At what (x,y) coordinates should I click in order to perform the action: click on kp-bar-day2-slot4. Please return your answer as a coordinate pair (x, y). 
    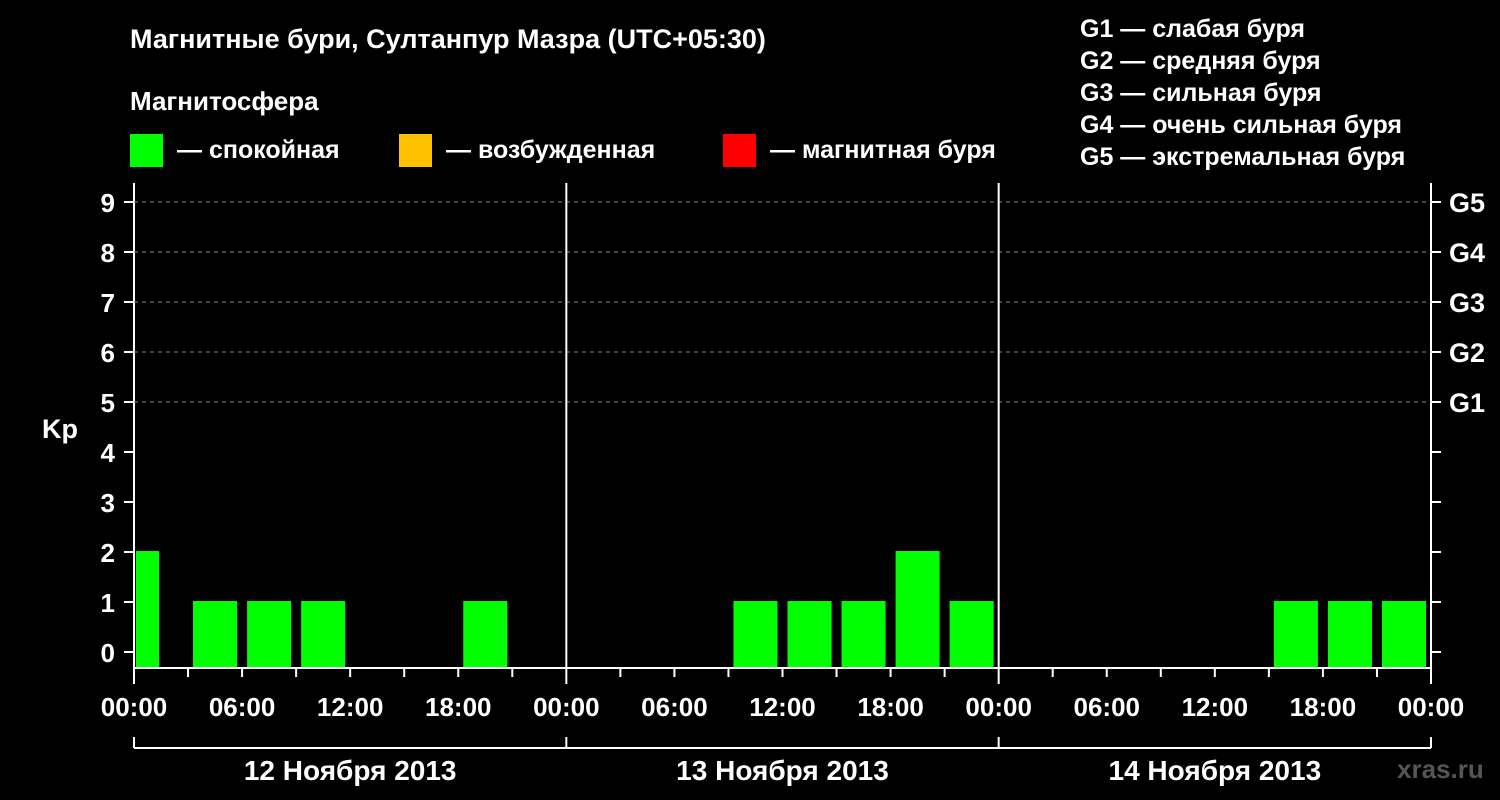
    Looking at the image, I should click on (755, 634).